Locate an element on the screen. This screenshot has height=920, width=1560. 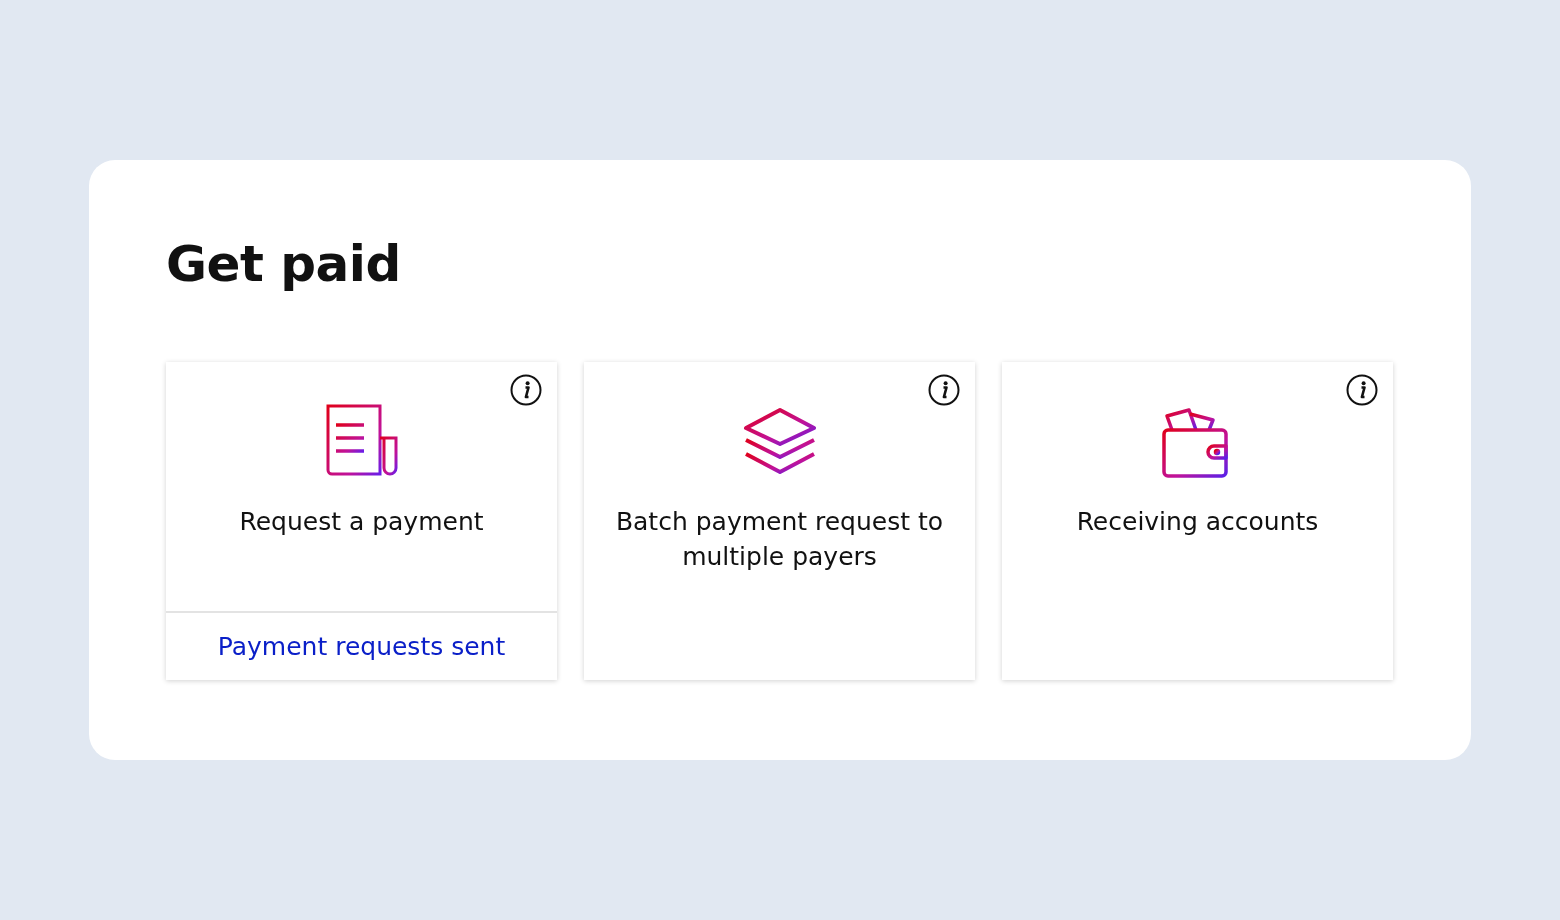
option-card: Request a payment Payment requests sent is located at coordinates (361, 521).